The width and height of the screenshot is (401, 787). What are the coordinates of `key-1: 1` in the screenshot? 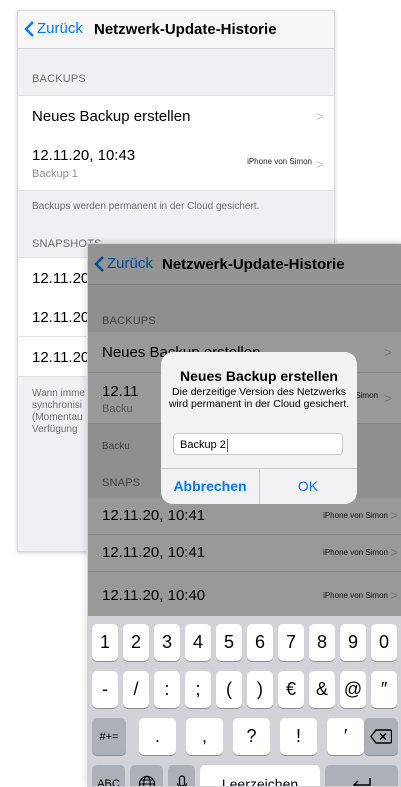 It's located at (105, 642).